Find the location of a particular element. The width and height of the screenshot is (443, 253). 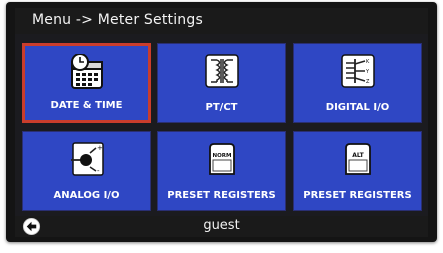

tile-date-time: DATE & TIME is located at coordinates (86, 83).